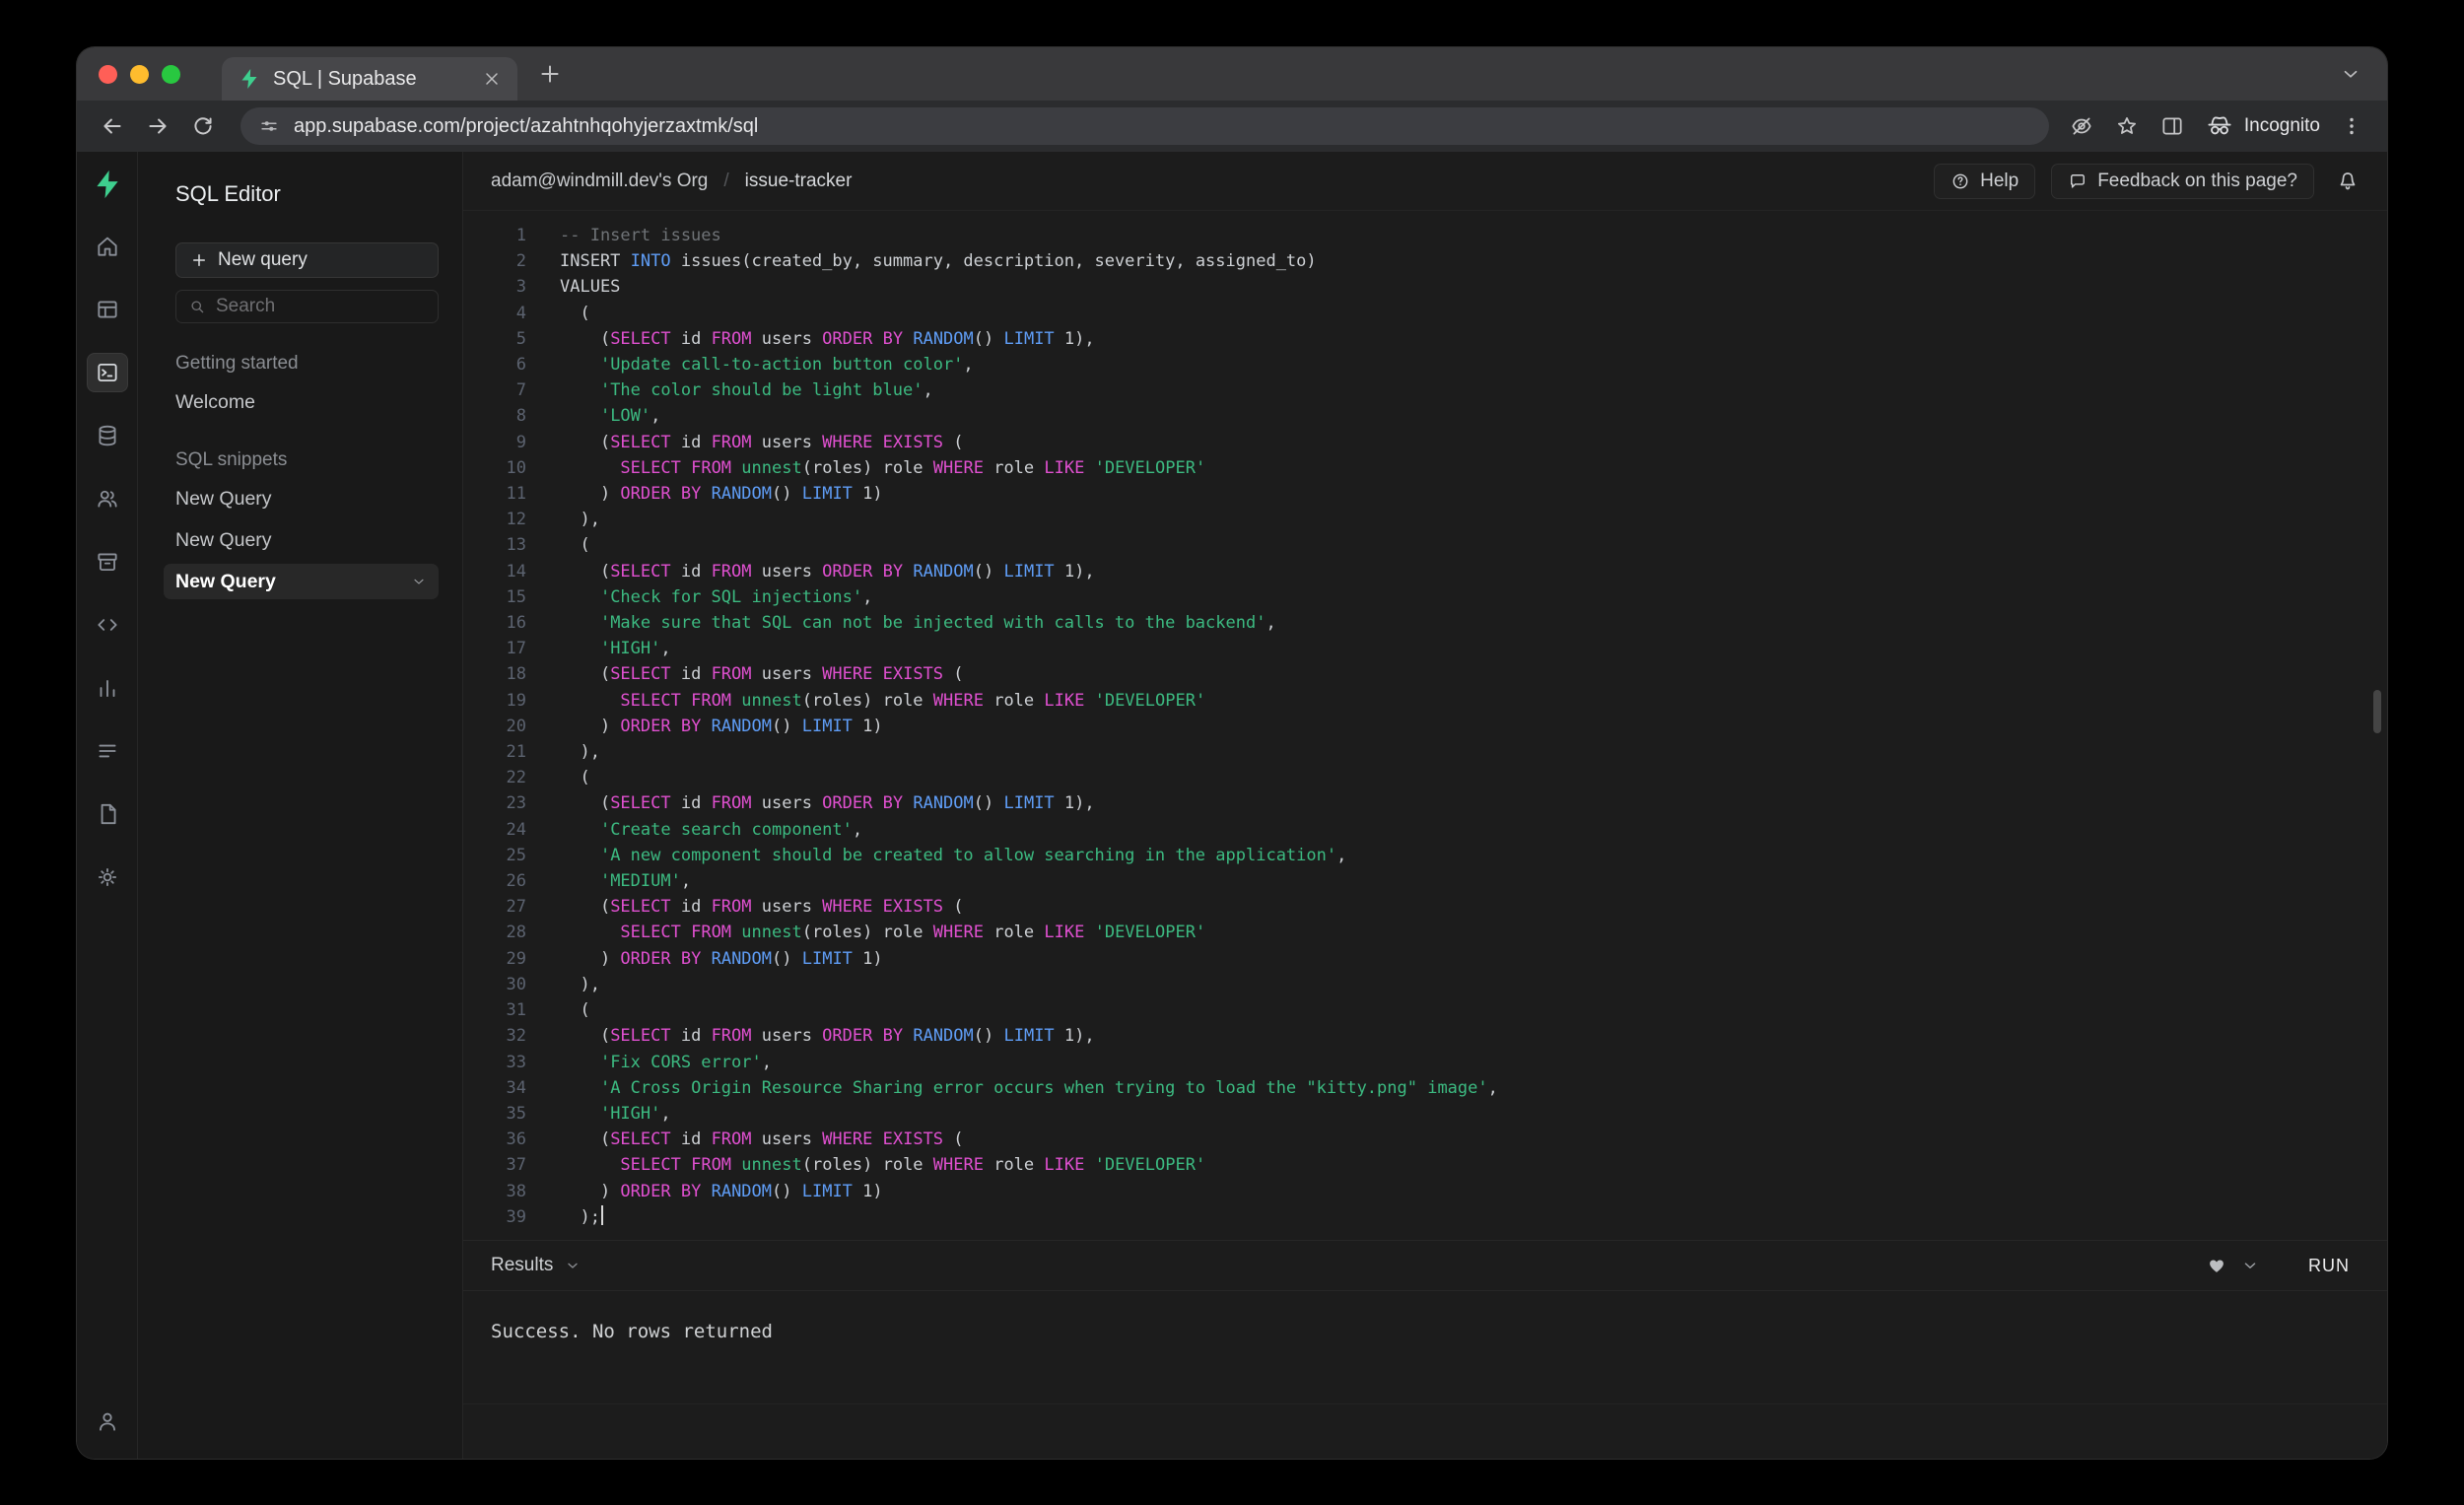  What do you see at coordinates (2377, 711) in the screenshot?
I see `editor-scrollbar` at bounding box center [2377, 711].